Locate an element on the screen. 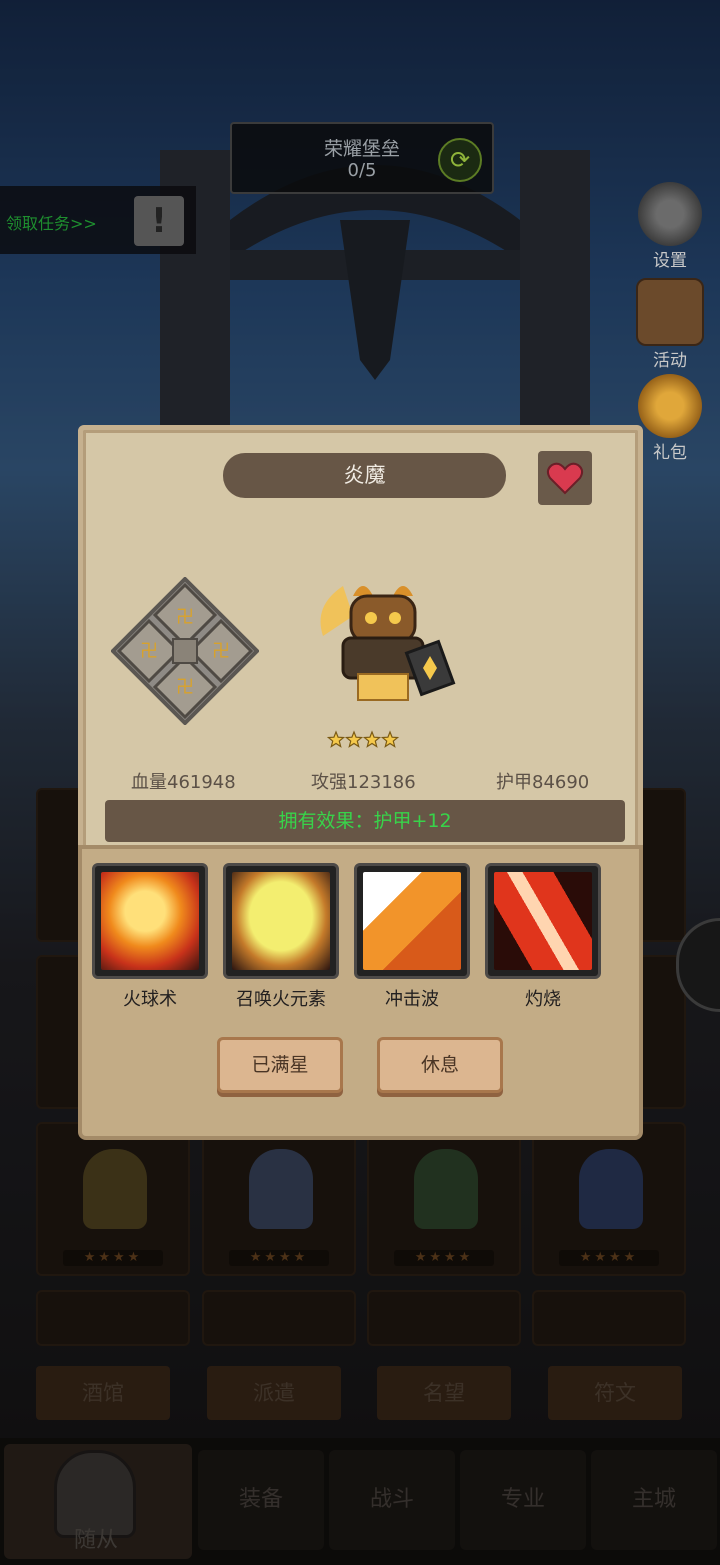  skill-shockwave: 冲击波 is located at coordinates (412, 937).